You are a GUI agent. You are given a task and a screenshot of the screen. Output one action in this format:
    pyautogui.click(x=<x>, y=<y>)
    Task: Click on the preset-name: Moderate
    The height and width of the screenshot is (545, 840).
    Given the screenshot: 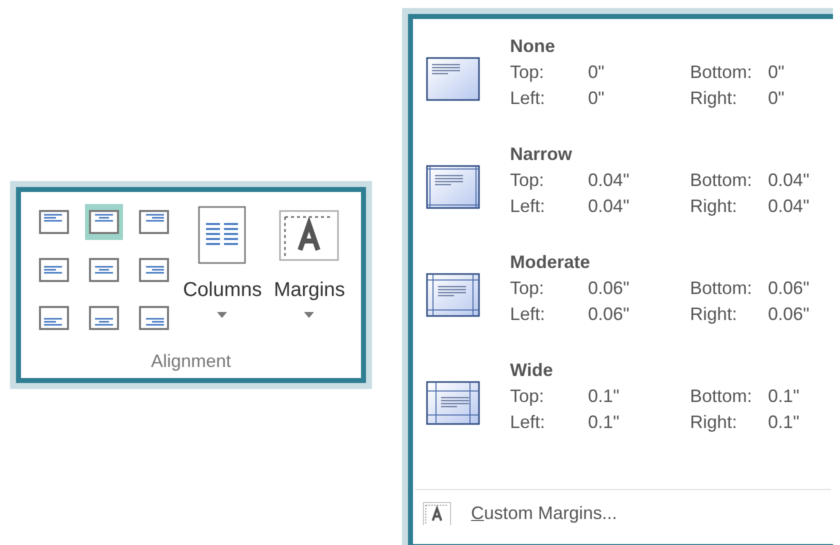 What is the action you would take?
    pyautogui.click(x=551, y=262)
    